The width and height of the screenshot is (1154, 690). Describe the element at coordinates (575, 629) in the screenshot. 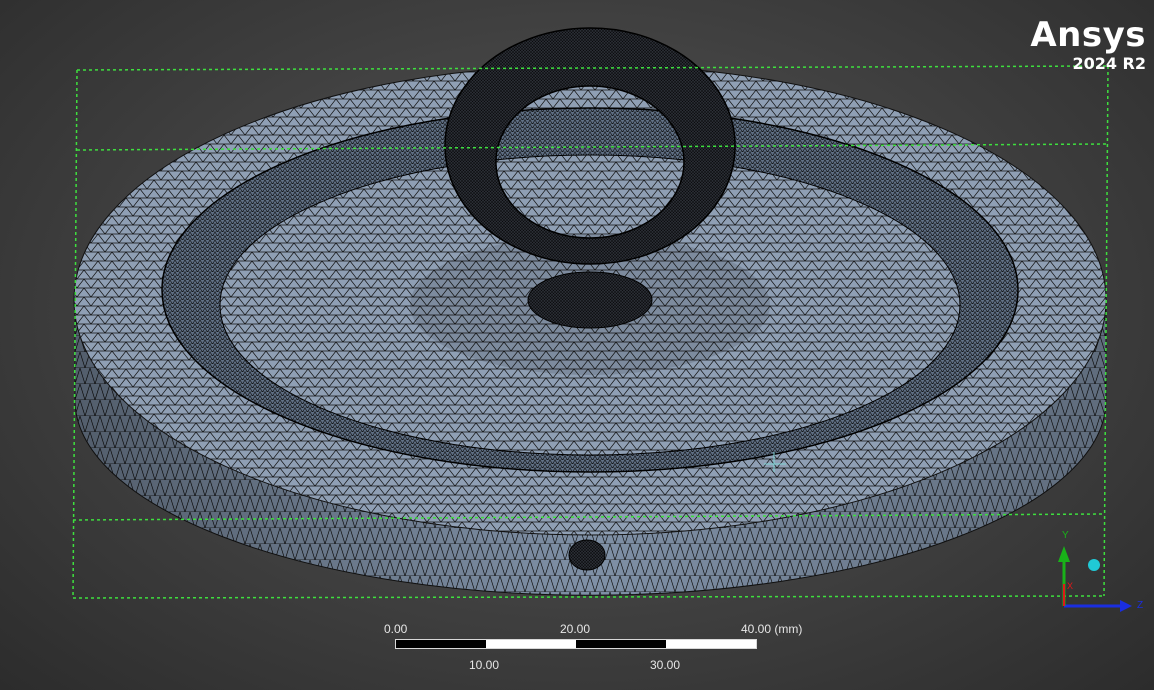

I see `scale-label-20: 20.00` at that location.